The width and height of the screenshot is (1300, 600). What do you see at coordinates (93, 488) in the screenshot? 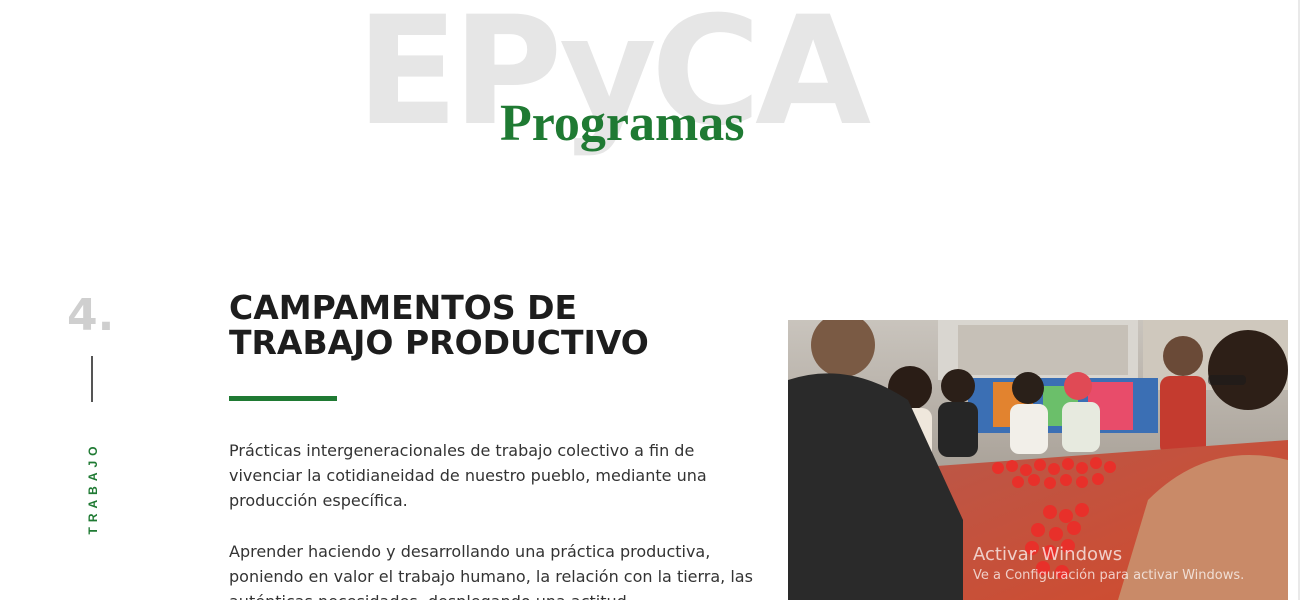
I see `program-category-label: TRABAJO` at bounding box center [93, 488].